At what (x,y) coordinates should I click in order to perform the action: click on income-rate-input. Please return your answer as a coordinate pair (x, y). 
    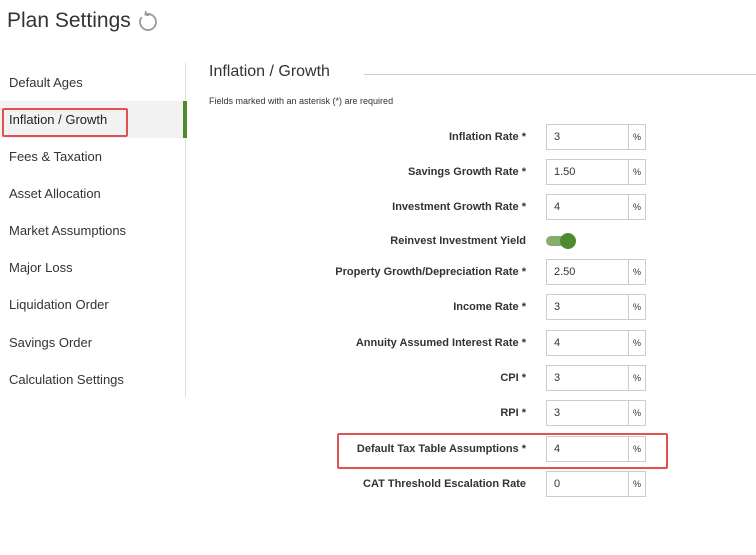
    Looking at the image, I should click on (587, 307).